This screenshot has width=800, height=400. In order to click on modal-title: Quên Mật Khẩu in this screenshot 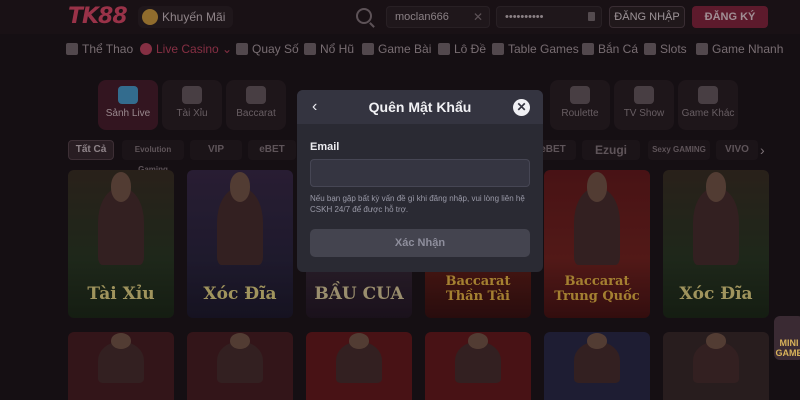, I will do `click(420, 107)`.